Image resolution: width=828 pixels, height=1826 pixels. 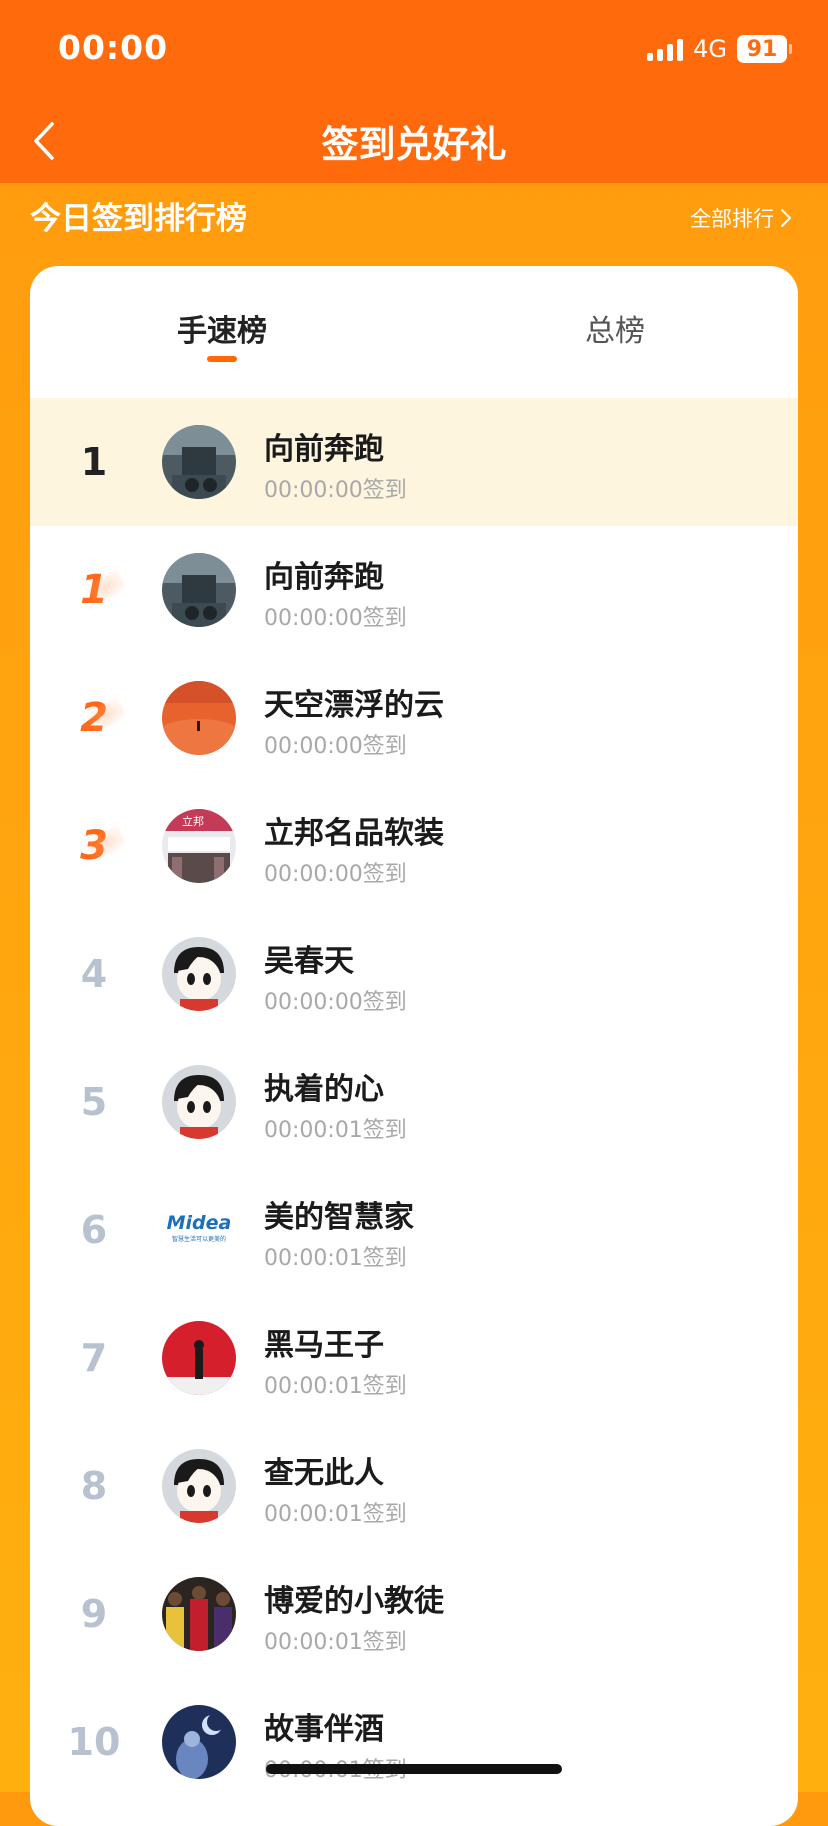 I want to click on user-name: 执着的心, so click(x=324, y=1089).